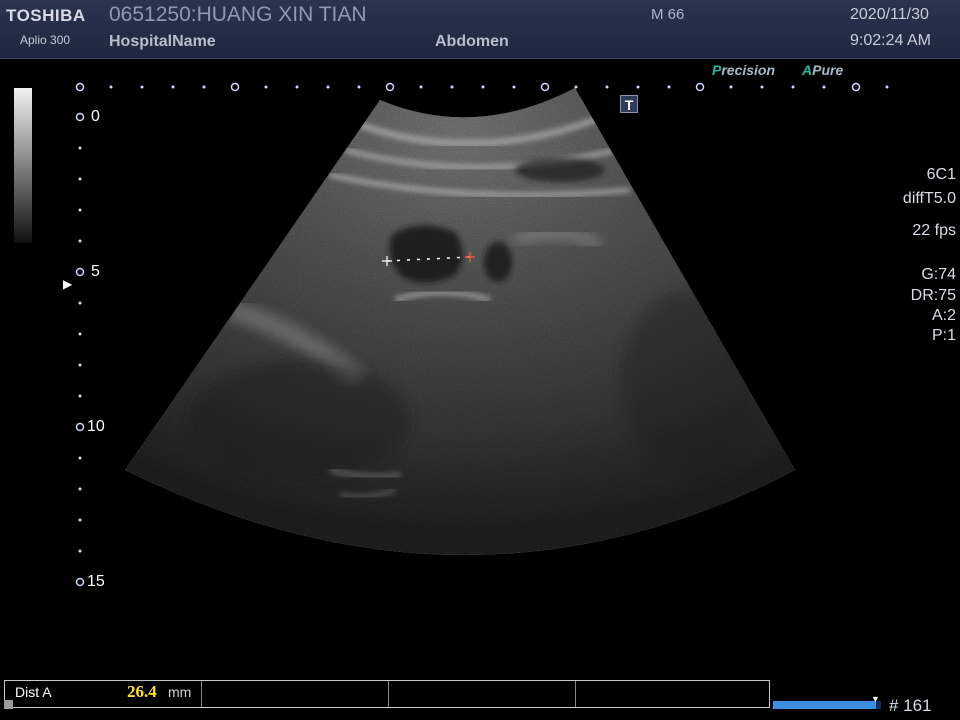  What do you see at coordinates (8, 704) in the screenshot?
I see `corner-marker-icon` at bounding box center [8, 704].